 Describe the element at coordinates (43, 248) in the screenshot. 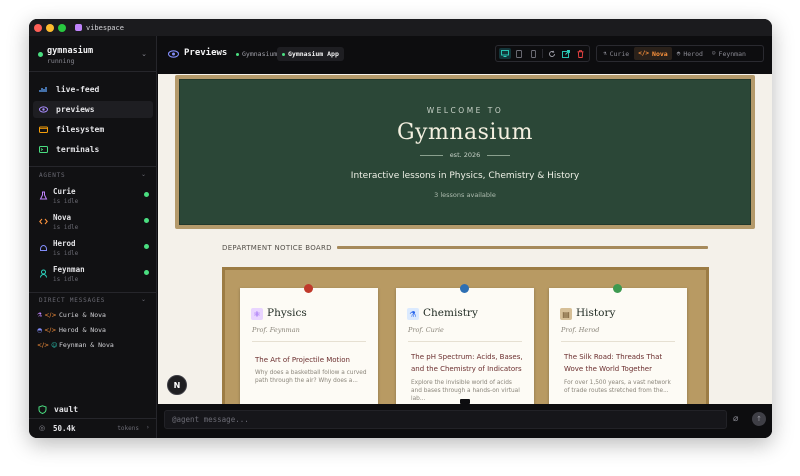

I see `helmet-icon` at that location.